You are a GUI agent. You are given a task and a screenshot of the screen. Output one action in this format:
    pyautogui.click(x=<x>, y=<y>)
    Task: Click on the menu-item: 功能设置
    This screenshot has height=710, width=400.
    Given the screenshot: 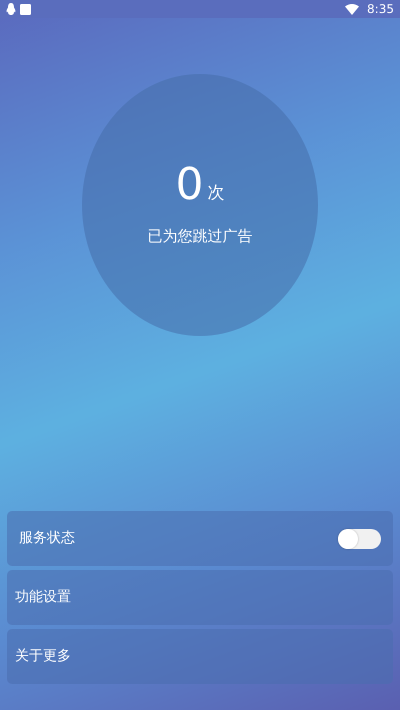 What is the action you would take?
    pyautogui.click(x=200, y=597)
    